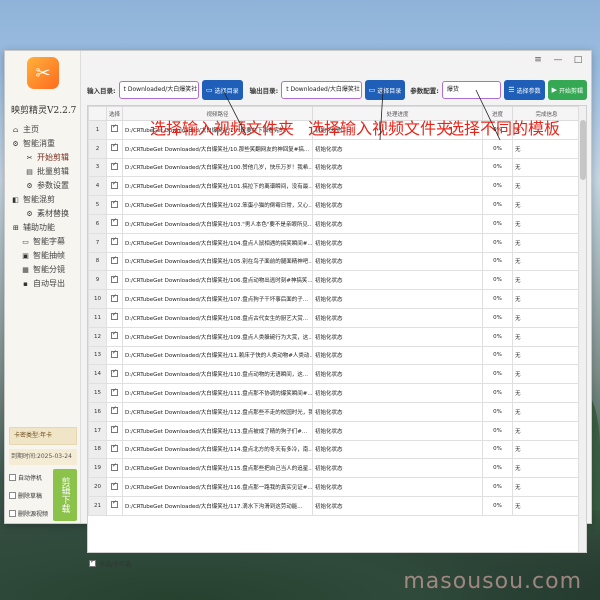  Describe the element at coordinates (45, 130) in the screenshot. I see `sidebar-item: ⌂ 主页` at that location.